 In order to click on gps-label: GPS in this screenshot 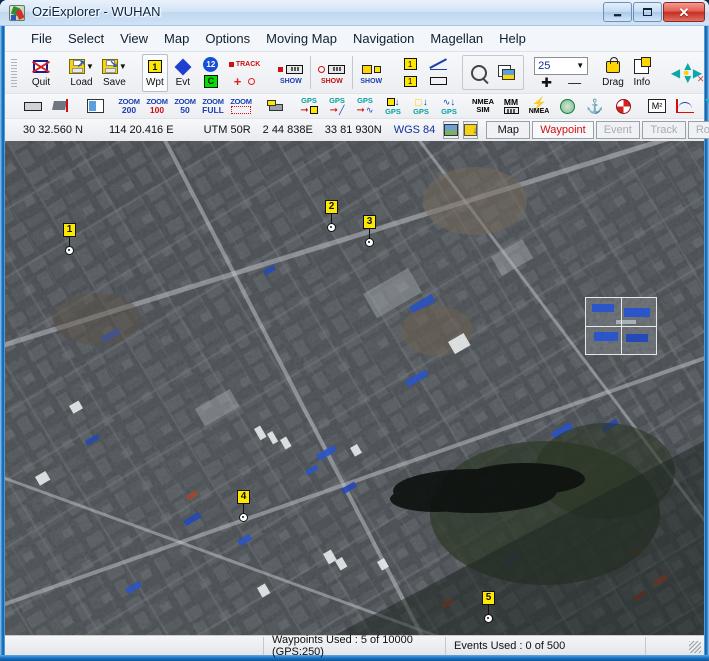, I will do `click(393, 111)`.